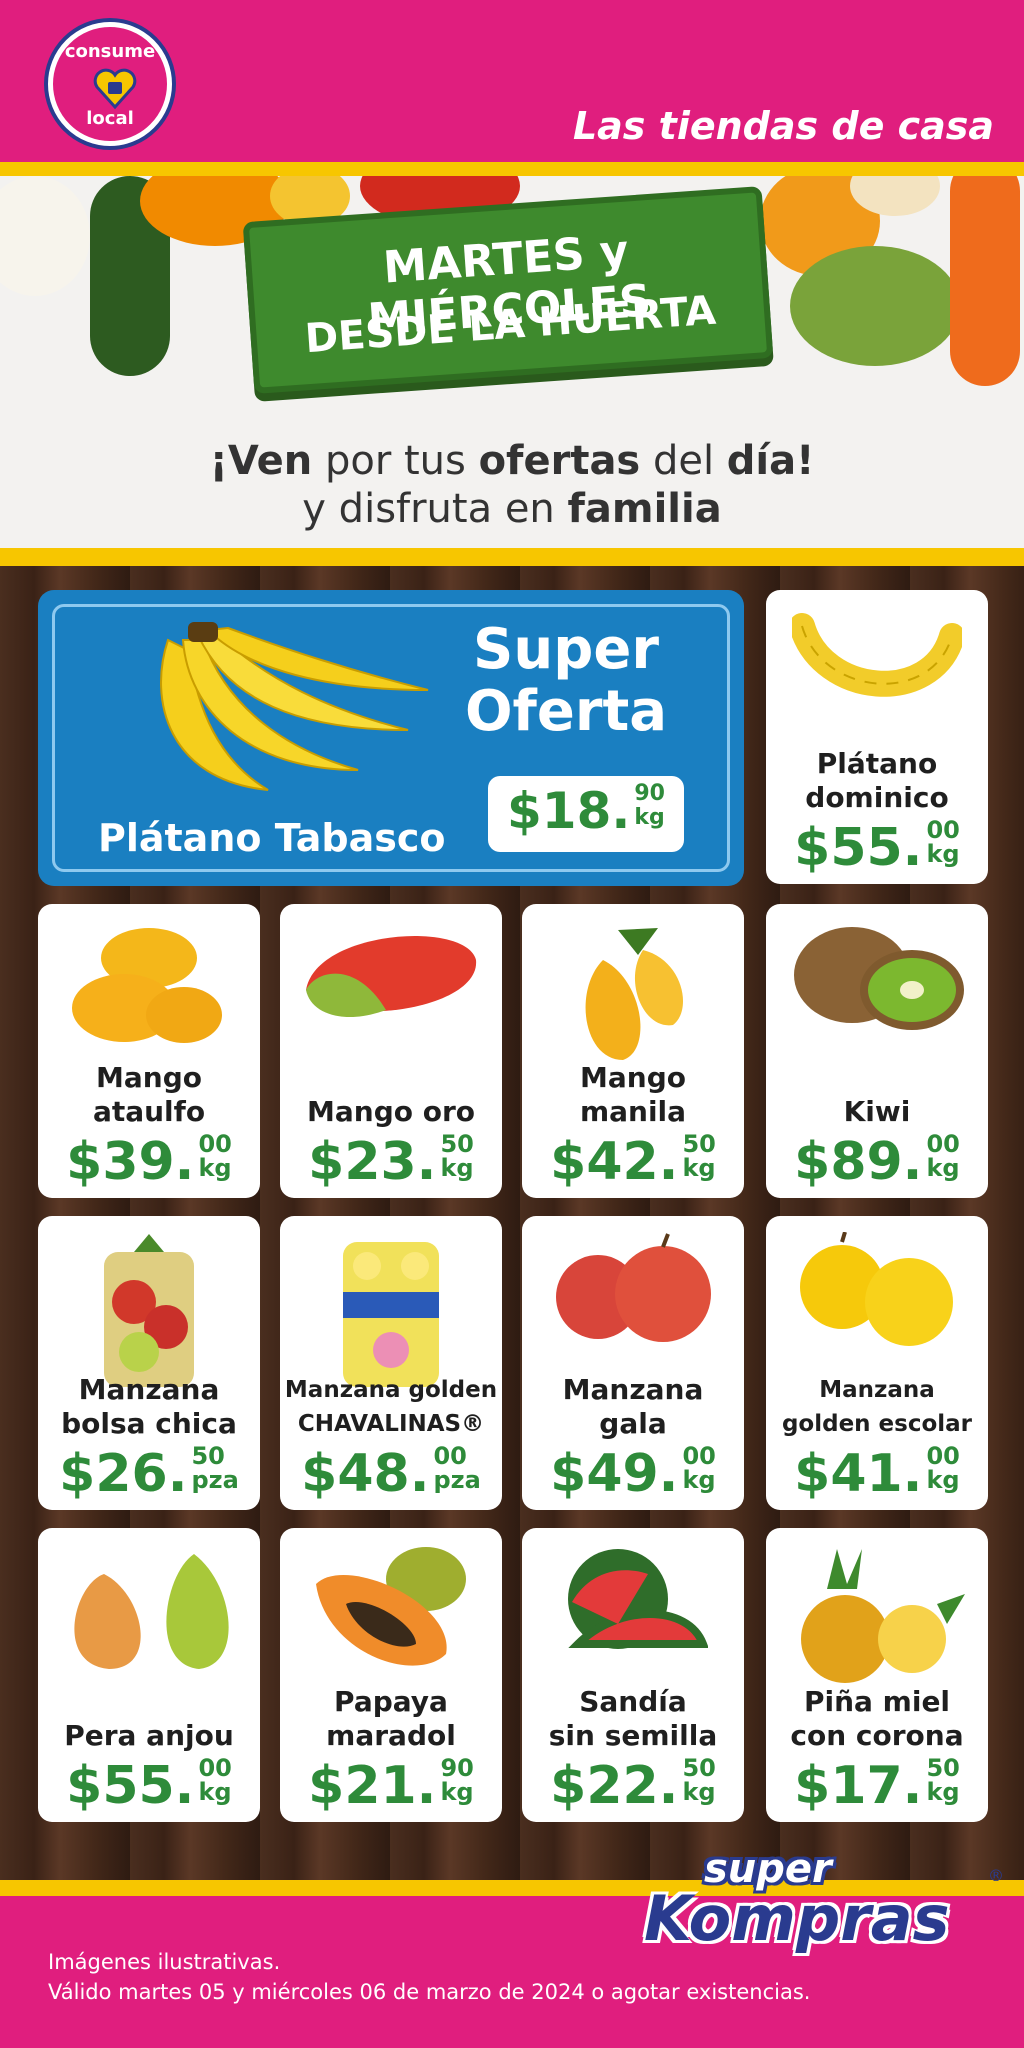  What do you see at coordinates (824, 1900) in the screenshot?
I see `super-kompras-logo: super Kompras ®` at bounding box center [824, 1900].